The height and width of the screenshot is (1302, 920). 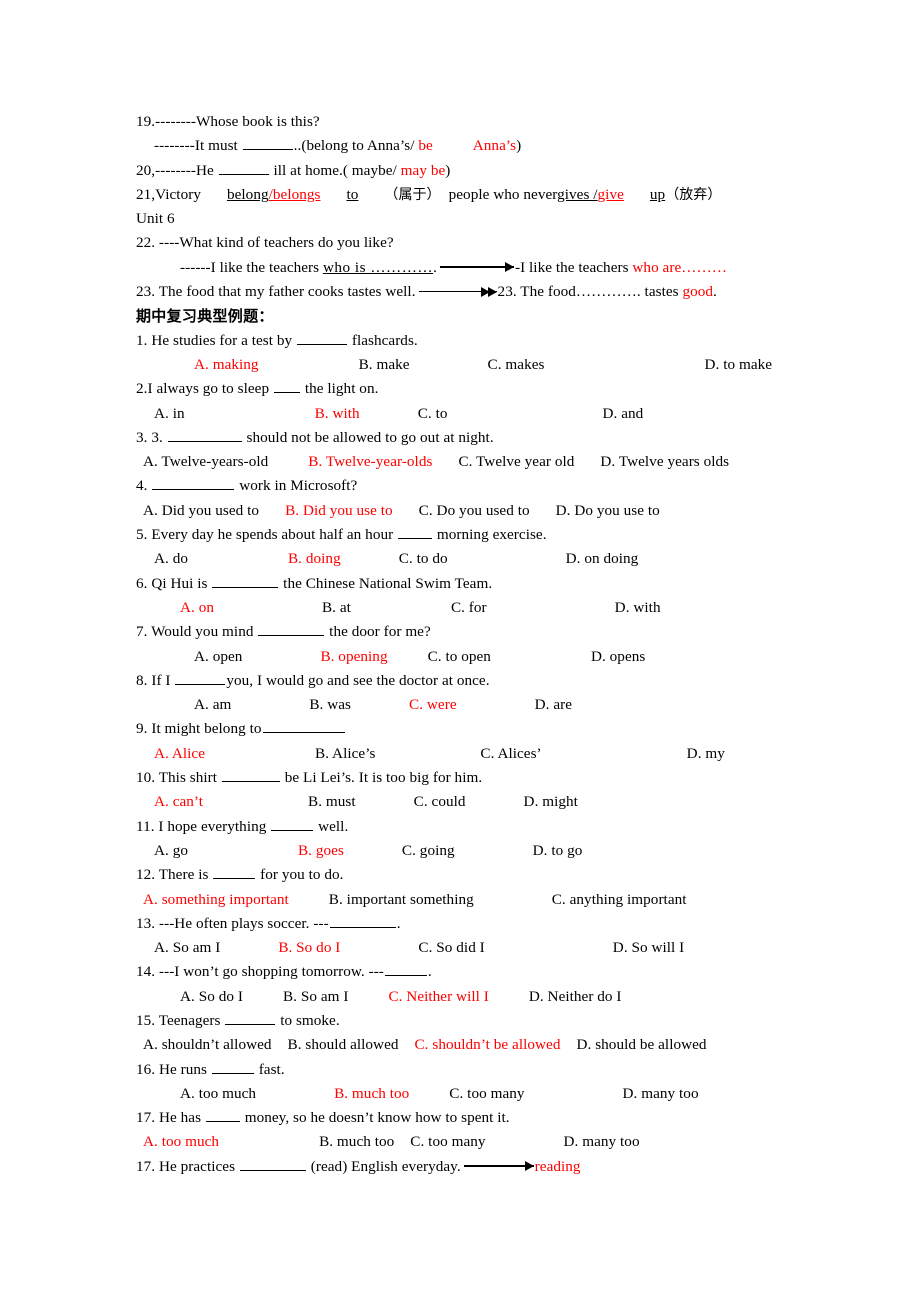 I want to click on q20-pre: 20,--------He, so click(x=177, y=170).